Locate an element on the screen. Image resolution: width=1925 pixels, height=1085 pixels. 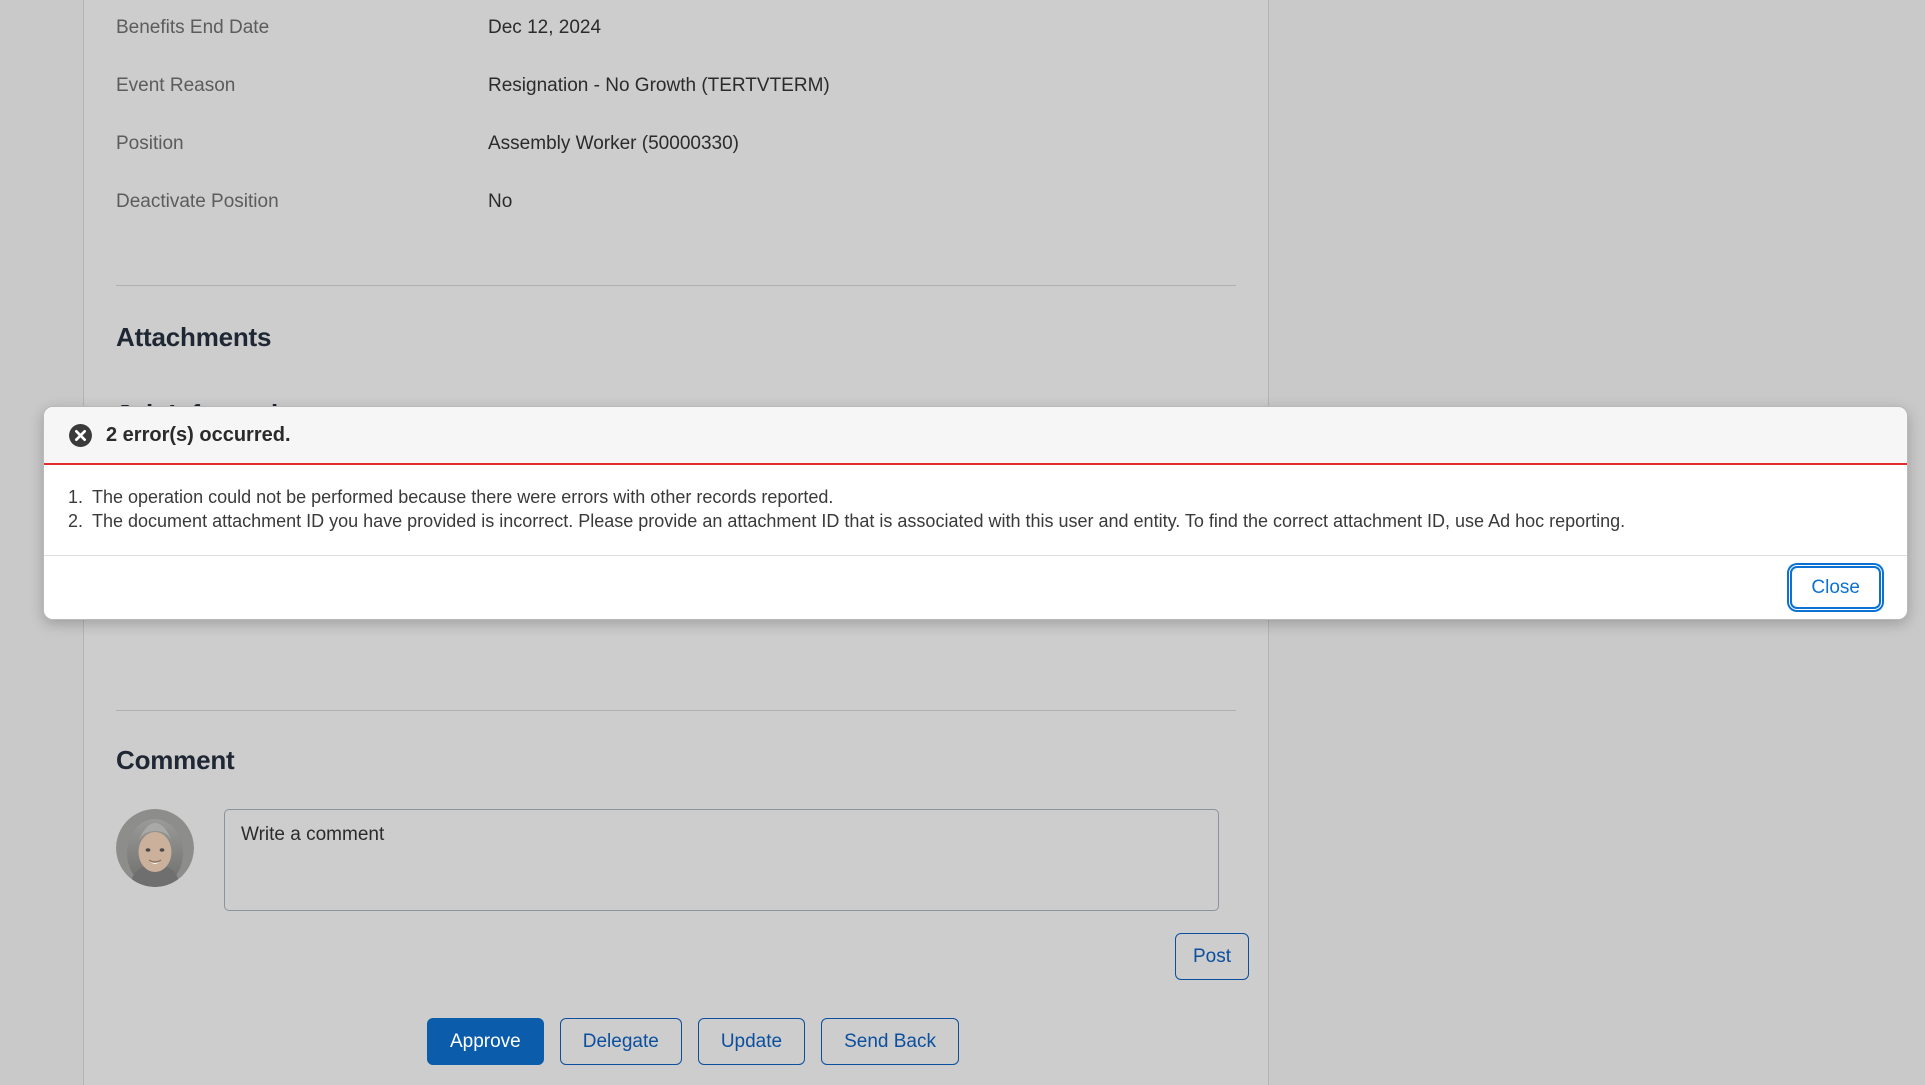
error-circle-x-icon is located at coordinates (80, 435).